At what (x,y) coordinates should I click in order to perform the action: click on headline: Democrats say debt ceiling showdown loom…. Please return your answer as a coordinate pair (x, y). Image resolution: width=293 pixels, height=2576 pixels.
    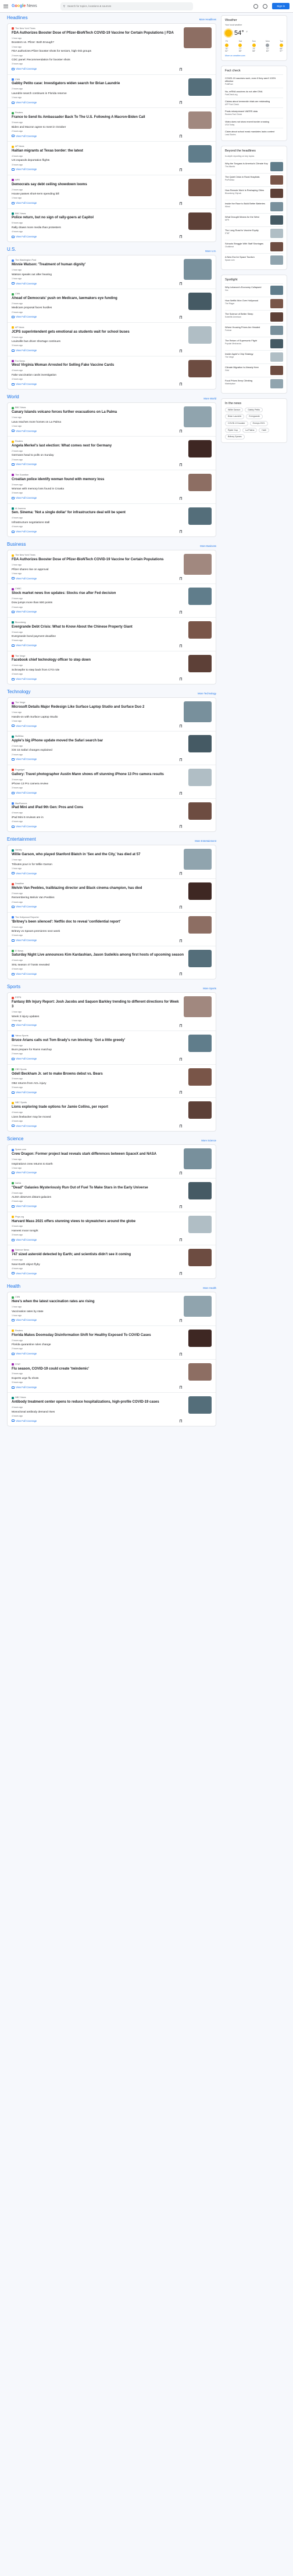
    Looking at the image, I should click on (98, 185).